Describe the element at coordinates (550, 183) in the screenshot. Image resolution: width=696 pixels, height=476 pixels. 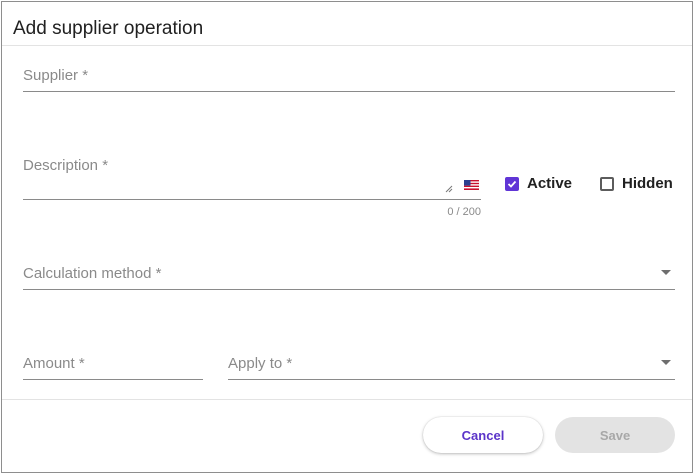
I see `active-label: Active` at that location.